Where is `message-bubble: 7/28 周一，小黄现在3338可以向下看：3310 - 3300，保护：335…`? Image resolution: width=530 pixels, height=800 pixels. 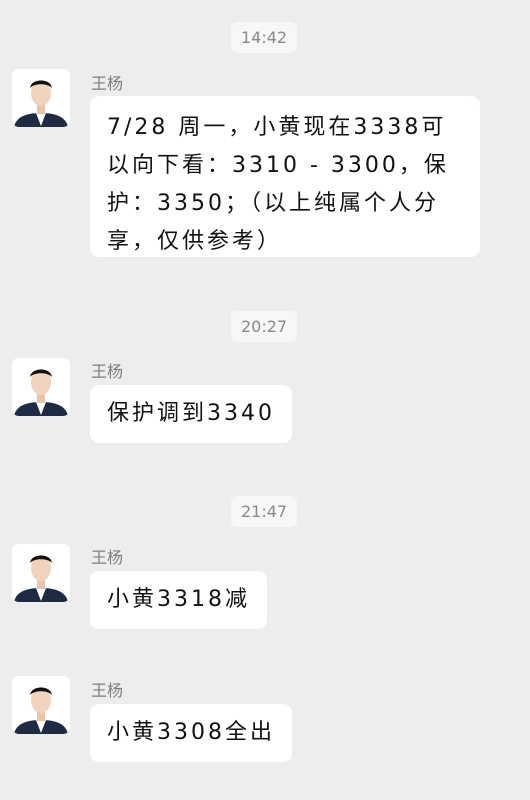 message-bubble: 7/28 周一，小黄现在3338可以向下看：3310 - 3300，保护：335… is located at coordinates (285, 176).